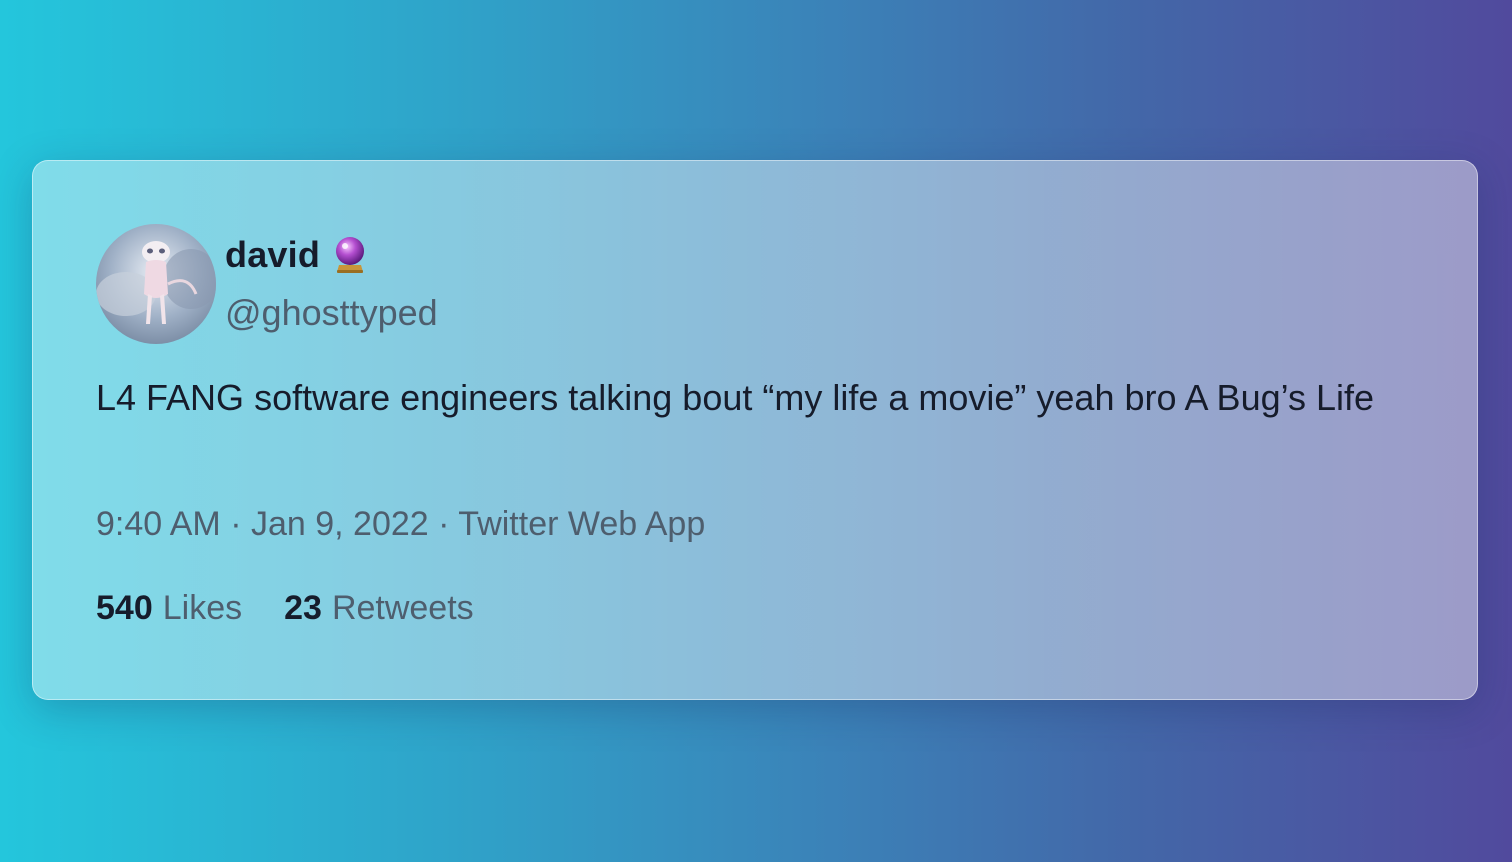  What do you see at coordinates (331, 313) in the screenshot?
I see `author-handle: @ghosttyped` at bounding box center [331, 313].